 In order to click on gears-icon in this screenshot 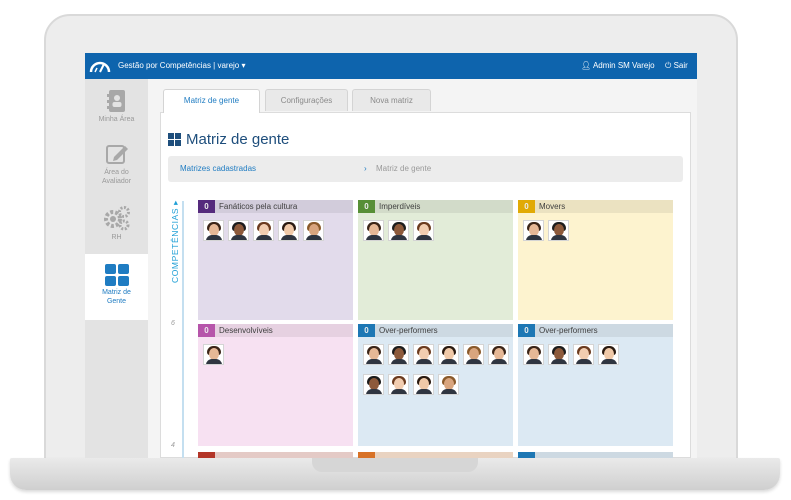, I will do `click(116, 218)`.